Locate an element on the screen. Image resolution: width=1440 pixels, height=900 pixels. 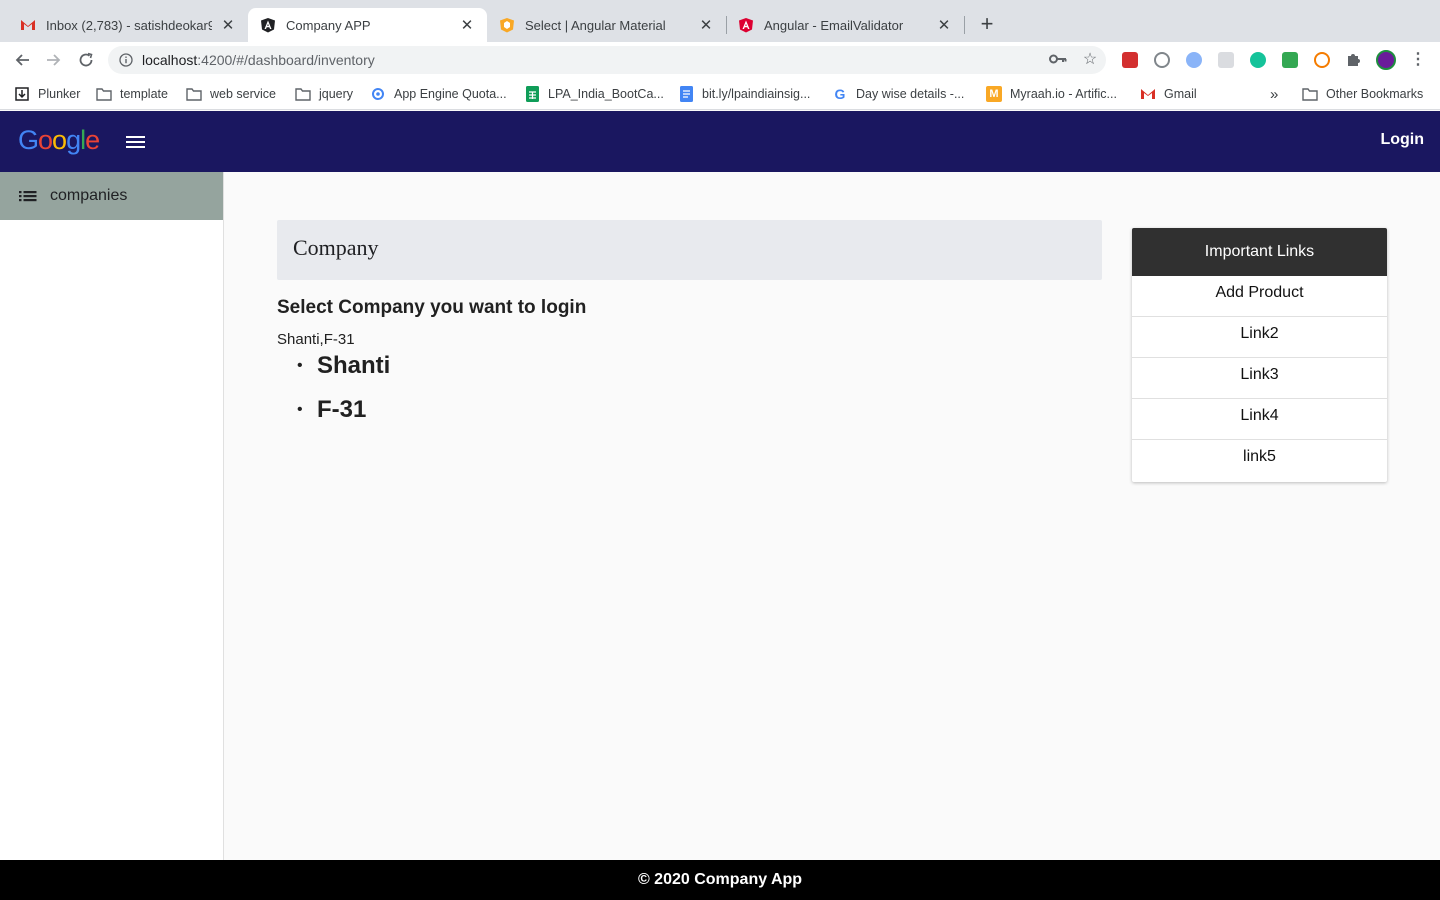
app-toolbar: Google is located at coordinates (720, 141).